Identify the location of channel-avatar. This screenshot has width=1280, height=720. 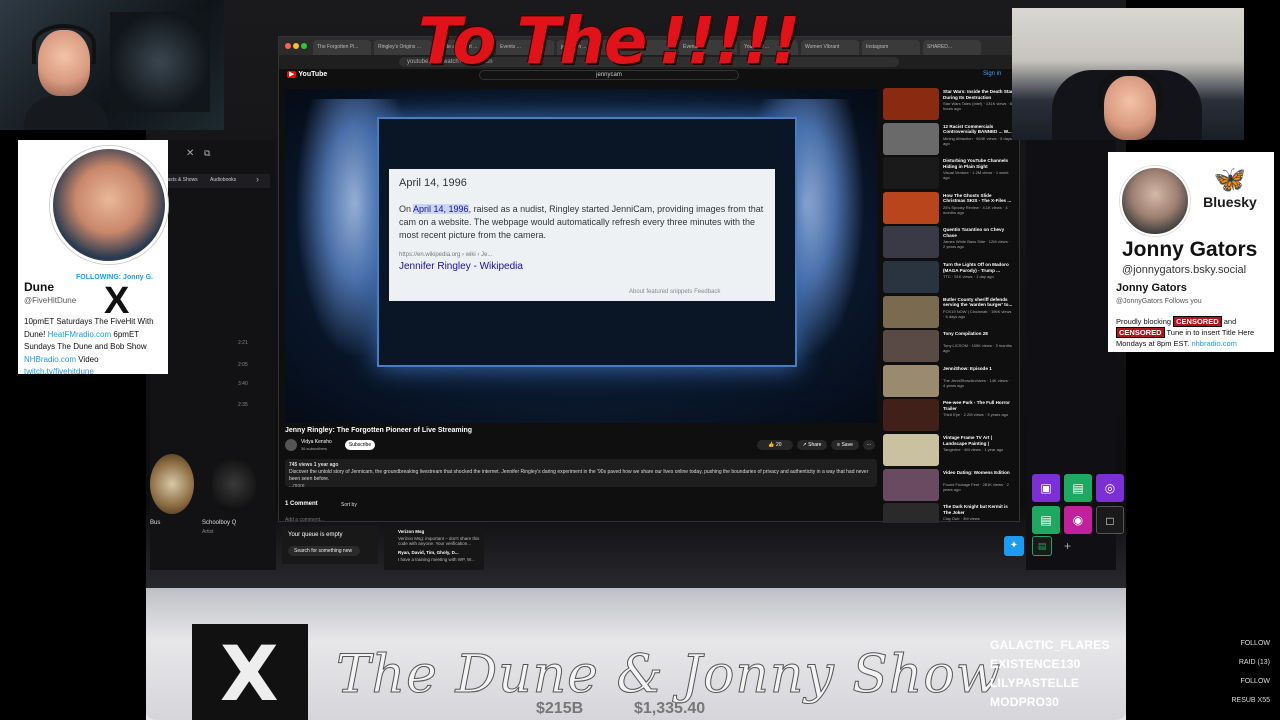
(291, 445).